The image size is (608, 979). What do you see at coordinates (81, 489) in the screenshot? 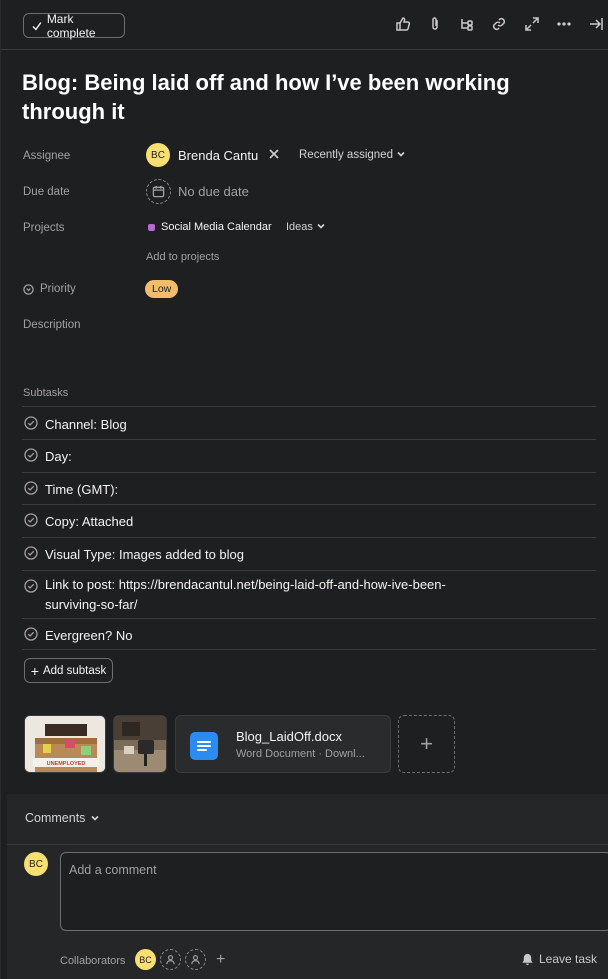
I see `subtask-text: Time (GMT):` at bounding box center [81, 489].